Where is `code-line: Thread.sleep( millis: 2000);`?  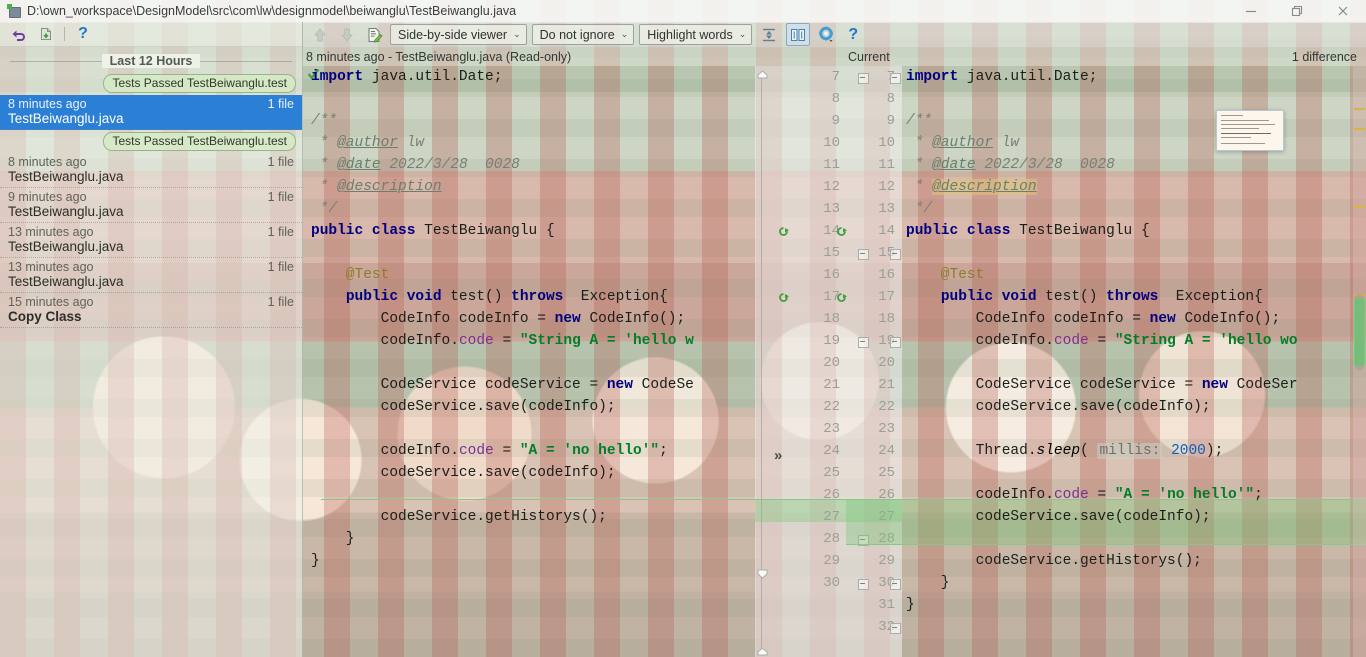 code-line: Thread.sleep( millis: 2000); is located at coordinates (1136, 451).